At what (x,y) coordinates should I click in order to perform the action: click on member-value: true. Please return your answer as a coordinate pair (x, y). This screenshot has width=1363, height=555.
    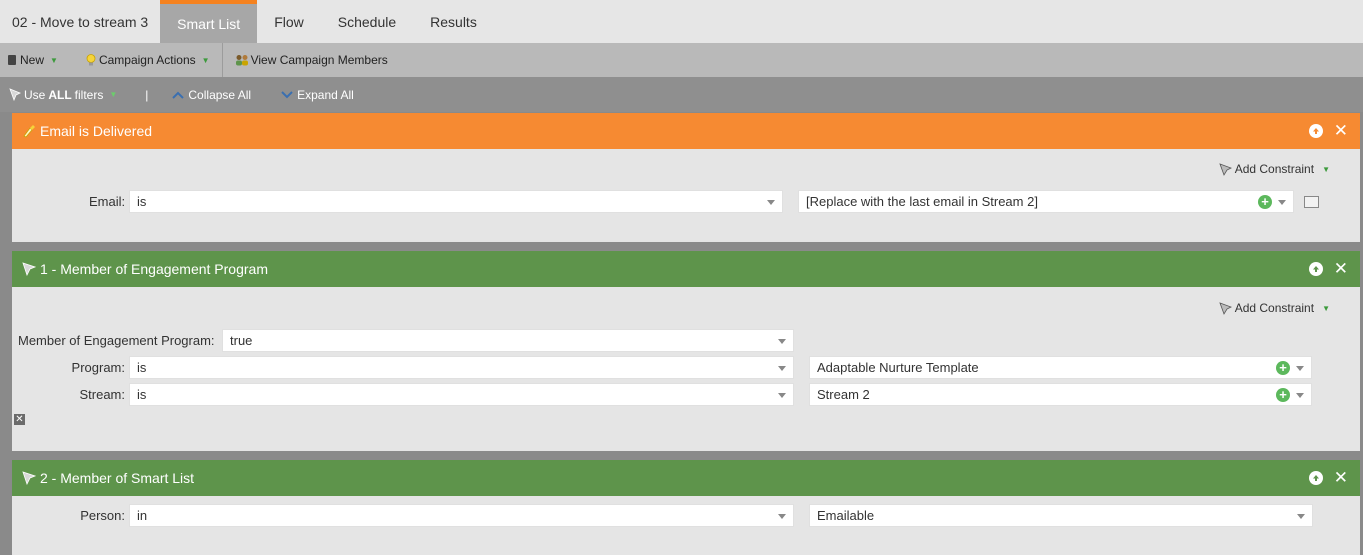
    Looking at the image, I should click on (241, 340).